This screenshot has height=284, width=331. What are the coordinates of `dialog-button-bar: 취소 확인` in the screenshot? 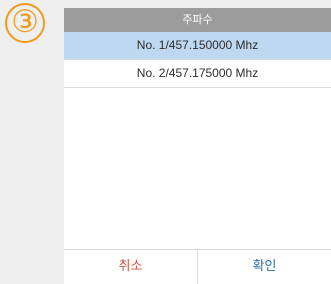 It's located at (197, 266).